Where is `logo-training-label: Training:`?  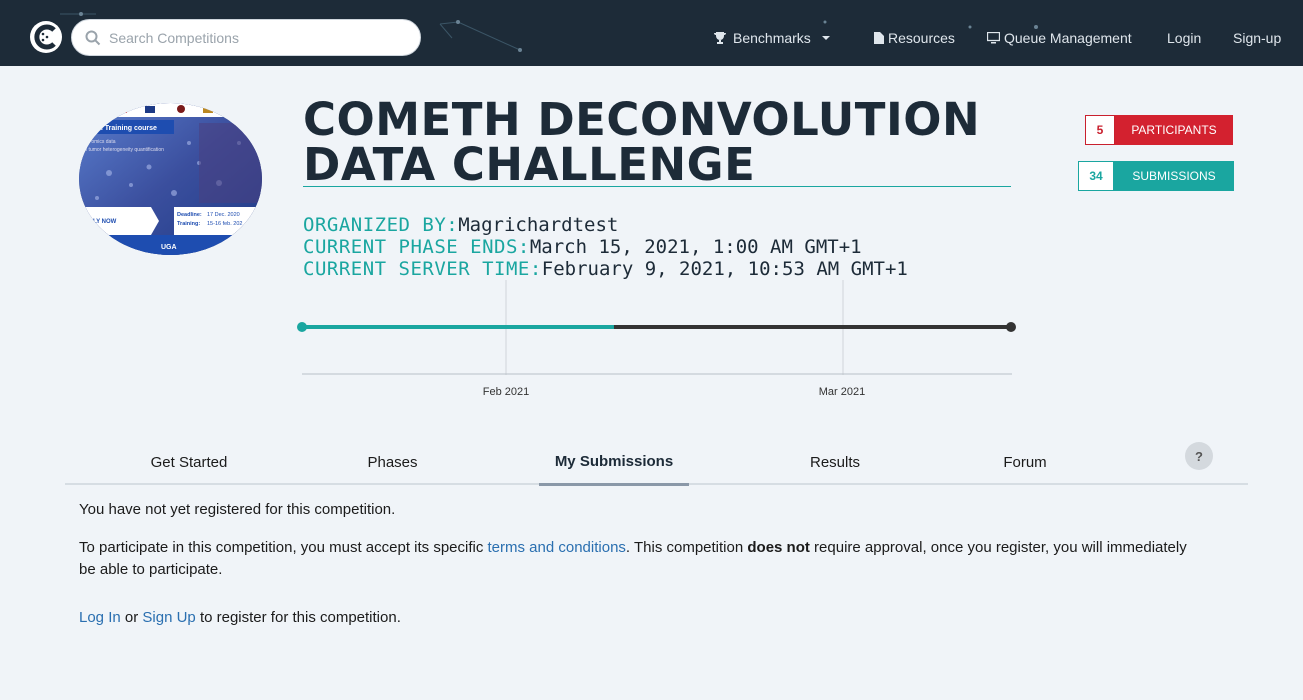
logo-training-label: Training: is located at coordinates (188, 224).